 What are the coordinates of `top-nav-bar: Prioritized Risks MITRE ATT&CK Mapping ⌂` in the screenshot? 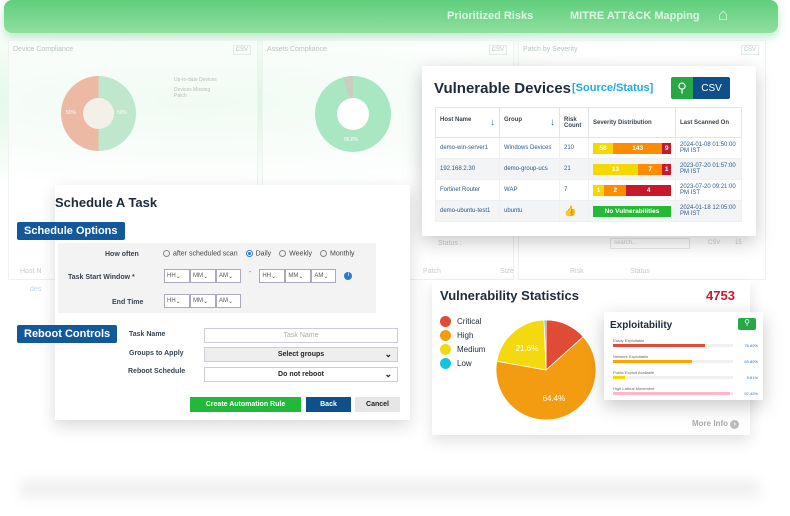 It's located at (391, 16).